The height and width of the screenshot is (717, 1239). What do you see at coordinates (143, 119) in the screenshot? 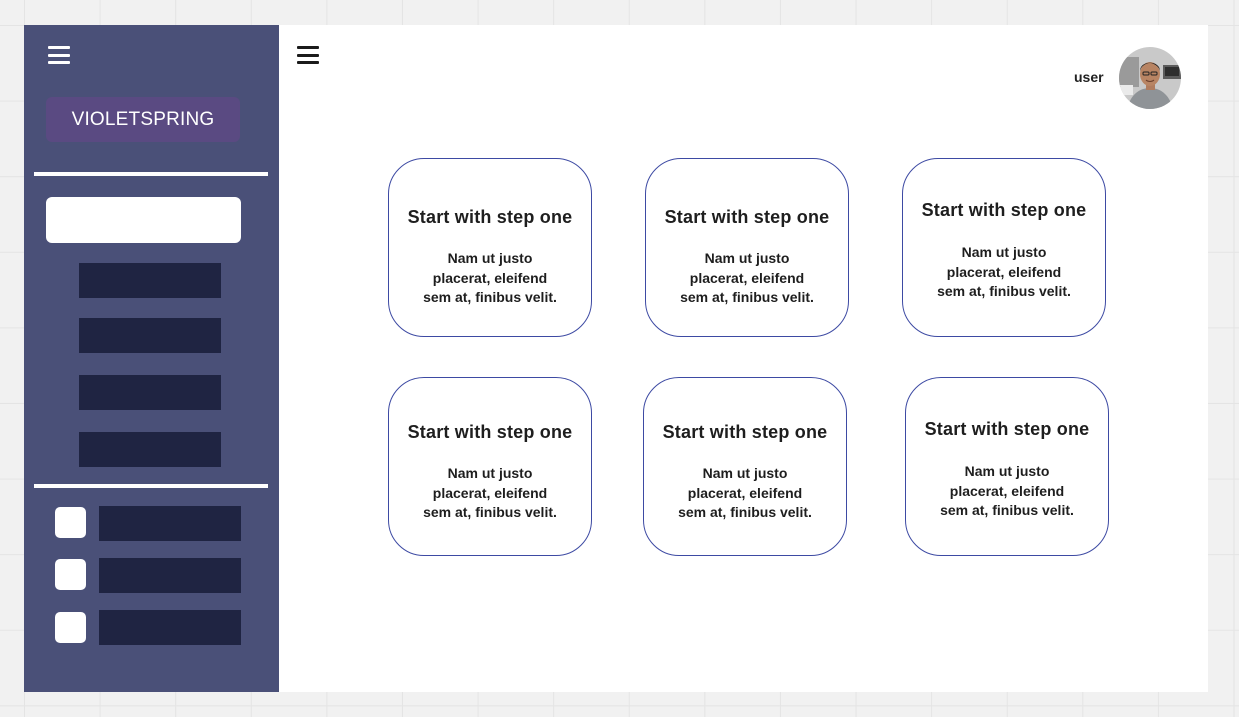
I see `brand-button: VIOLETSPRING` at bounding box center [143, 119].